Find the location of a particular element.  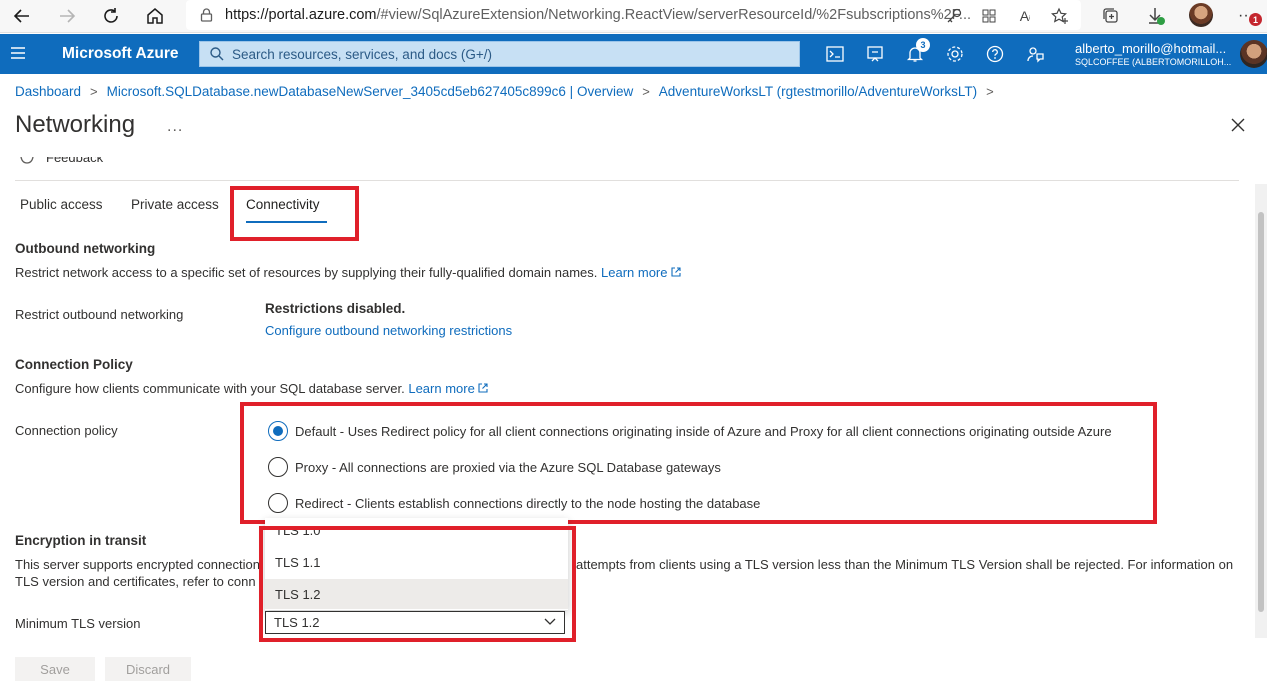

notifications-icon: 3 is located at coordinates (917, 51).